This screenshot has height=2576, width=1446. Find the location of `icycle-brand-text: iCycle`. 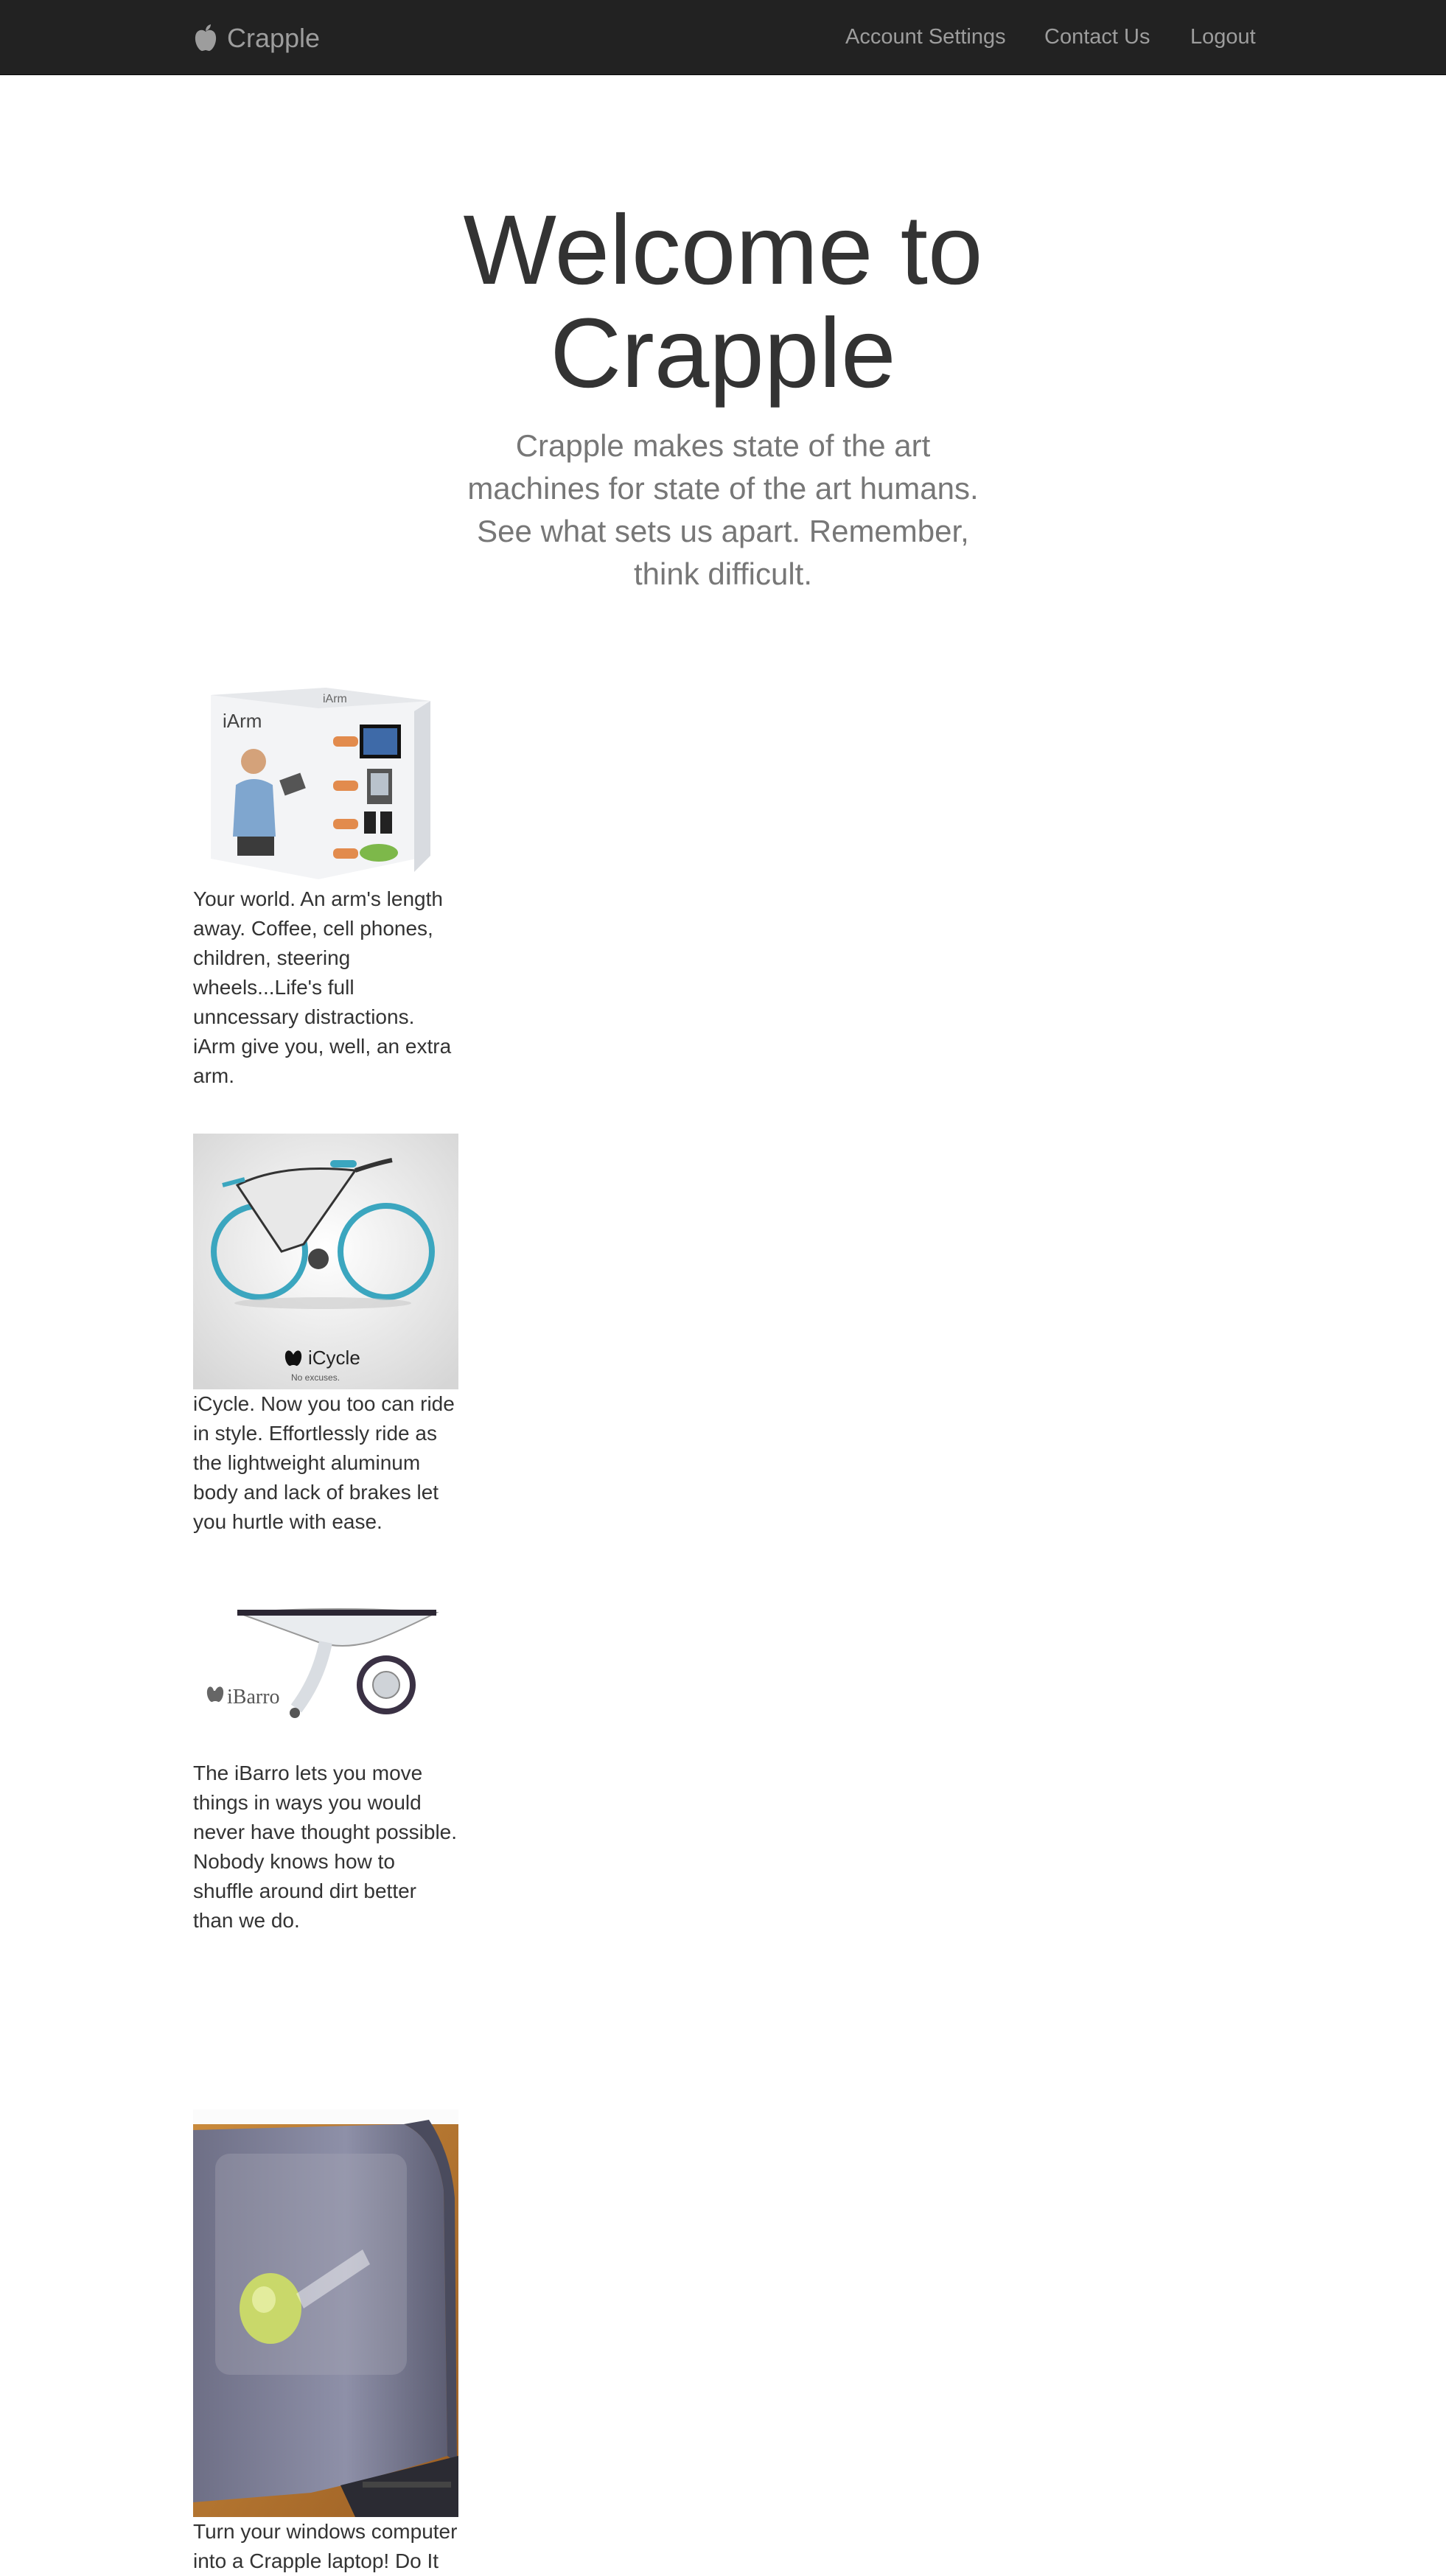

icycle-brand-text: iCycle is located at coordinates (334, 1358).